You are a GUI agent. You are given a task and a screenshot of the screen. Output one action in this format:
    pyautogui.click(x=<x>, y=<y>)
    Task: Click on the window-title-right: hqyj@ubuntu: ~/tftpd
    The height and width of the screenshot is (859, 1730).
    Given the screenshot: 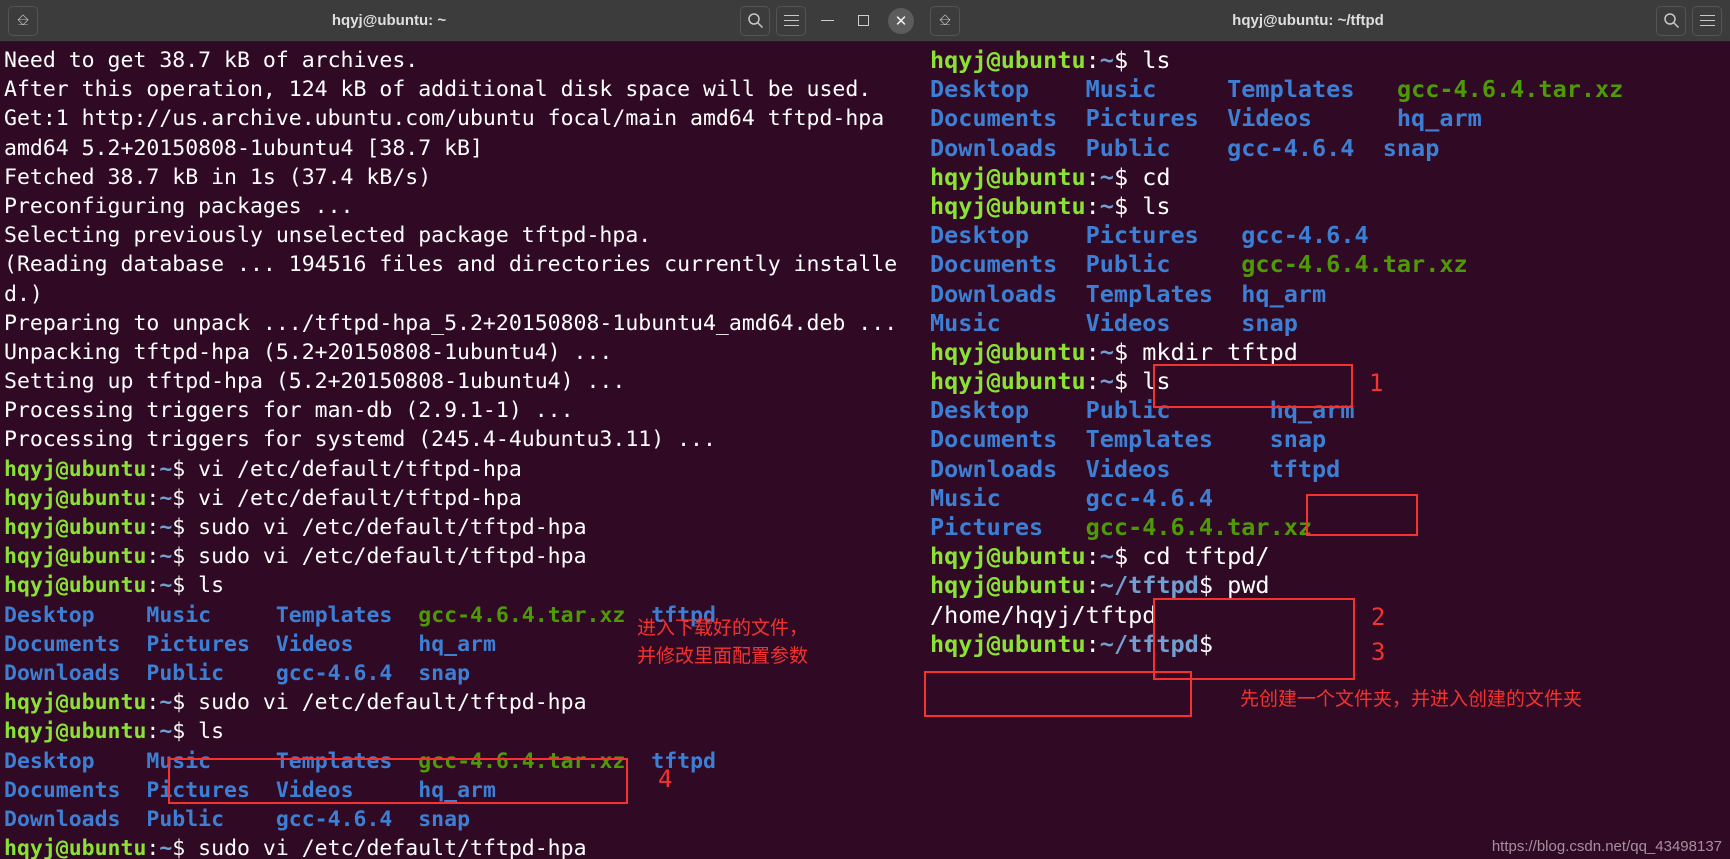 What is the action you would take?
    pyautogui.click(x=1308, y=20)
    